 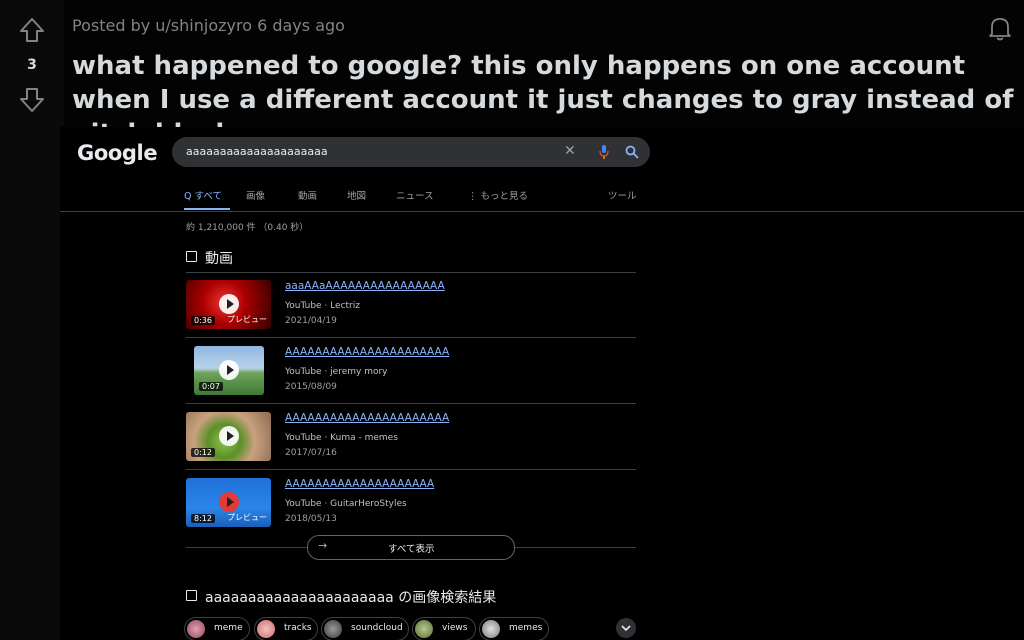 I want to click on tab-videos: 動画, so click(x=307, y=195).